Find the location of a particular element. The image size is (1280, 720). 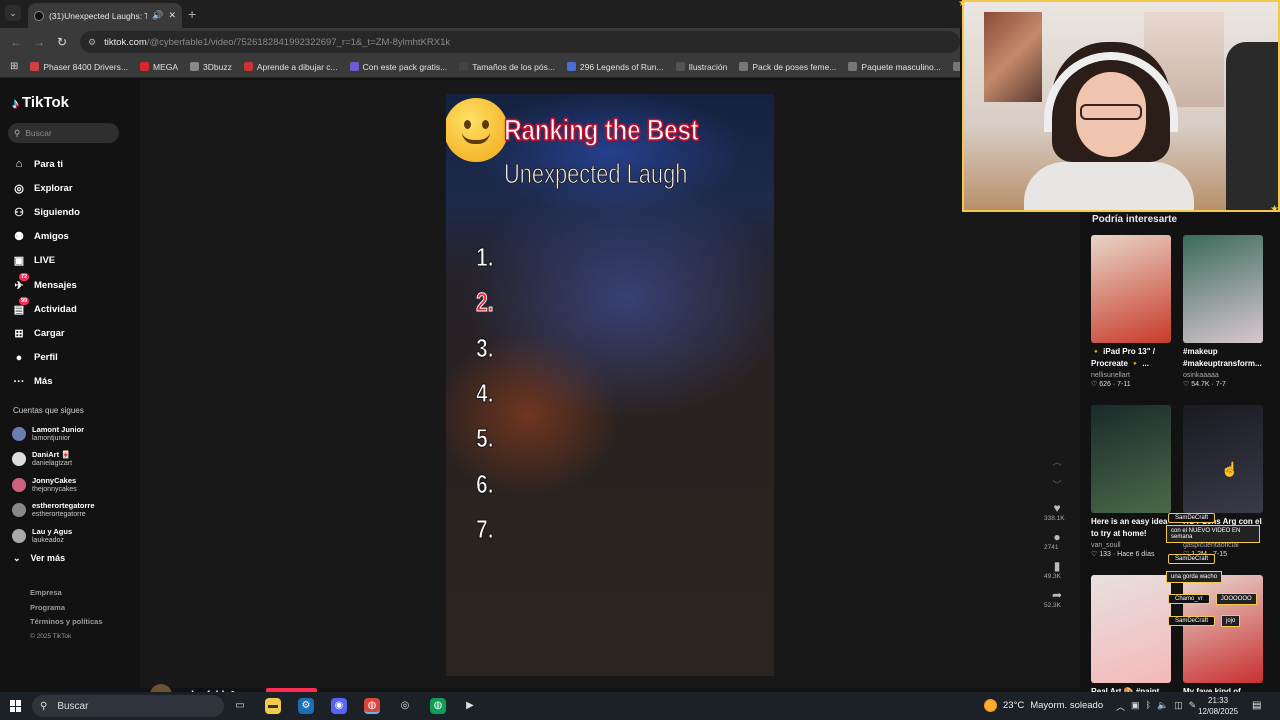

nav-item-explorar: ◎ Explorar is located at coordinates (46, 188).